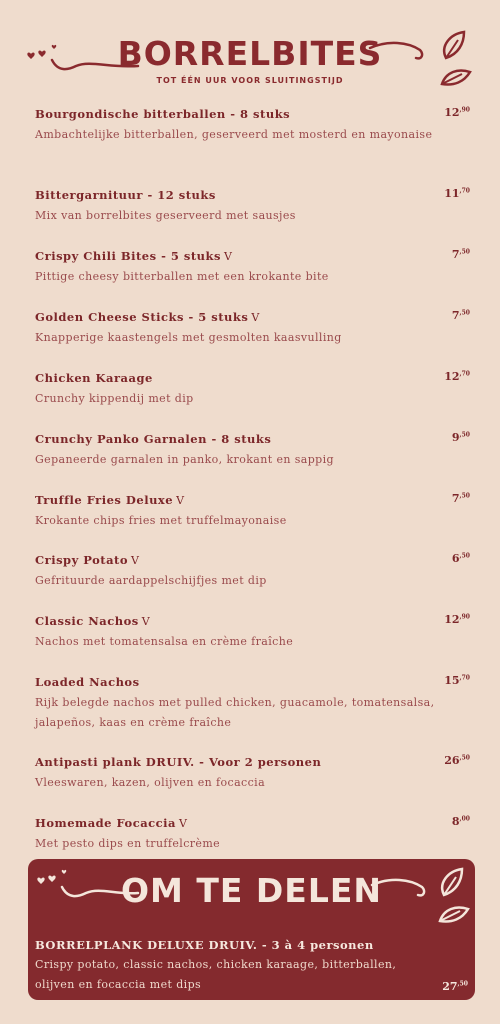  What do you see at coordinates (460, 821) in the screenshot?
I see `item-price: 8,00` at bounding box center [460, 821].